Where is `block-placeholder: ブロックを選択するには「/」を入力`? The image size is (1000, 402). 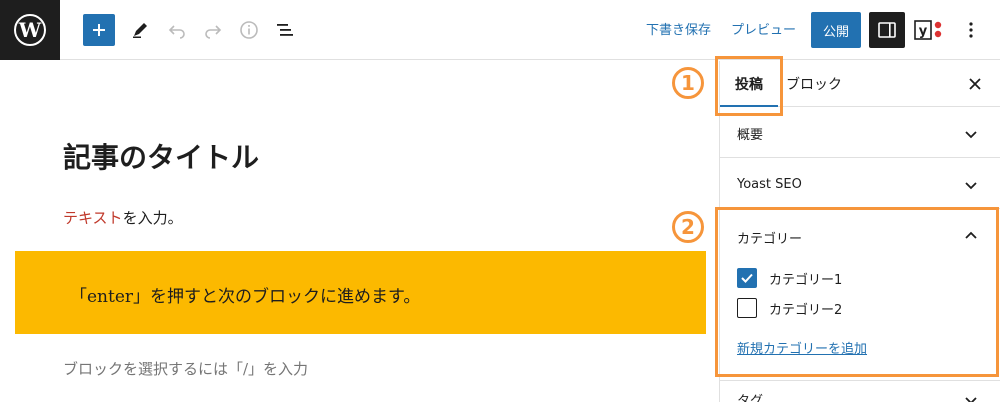
block-placeholder: ブロックを選択するには「/」を入力 is located at coordinates (185, 368).